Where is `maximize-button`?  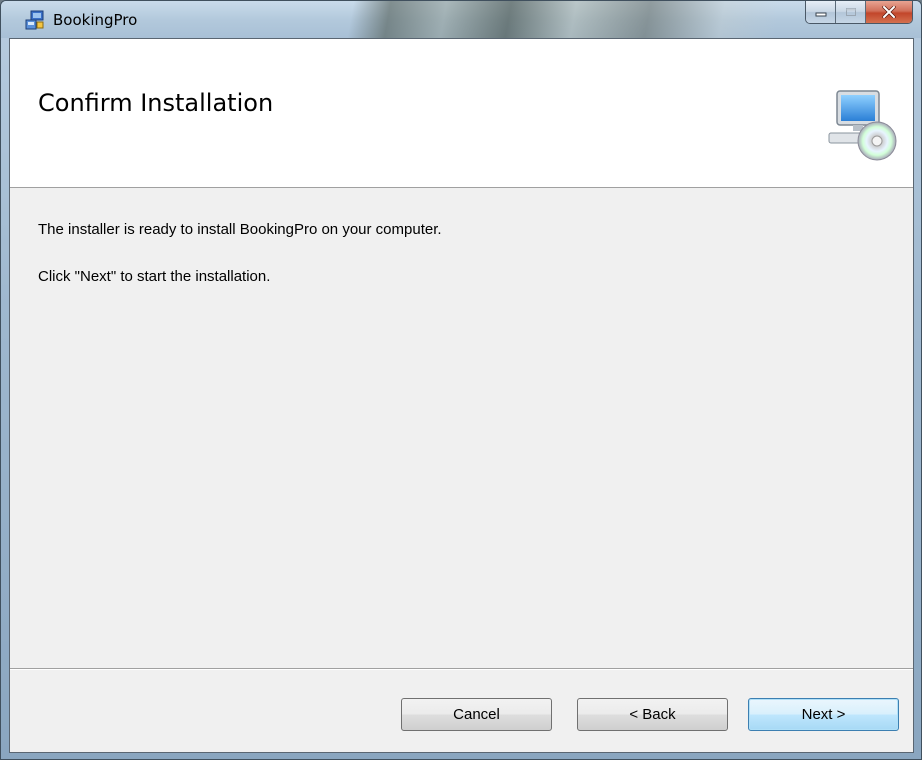
maximize-button is located at coordinates (851, 12).